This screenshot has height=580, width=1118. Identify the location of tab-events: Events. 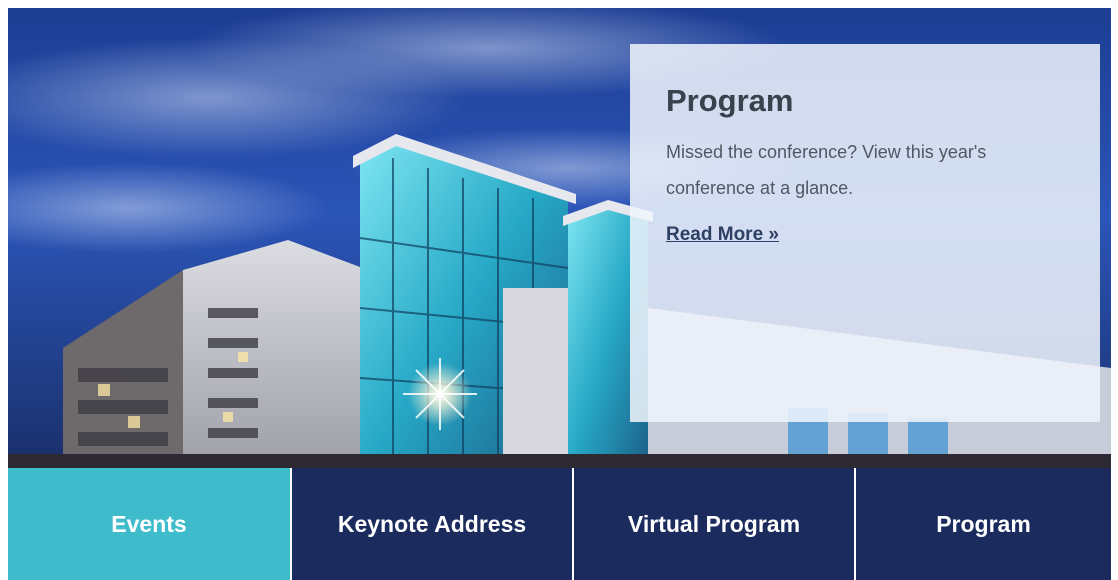
(149, 524).